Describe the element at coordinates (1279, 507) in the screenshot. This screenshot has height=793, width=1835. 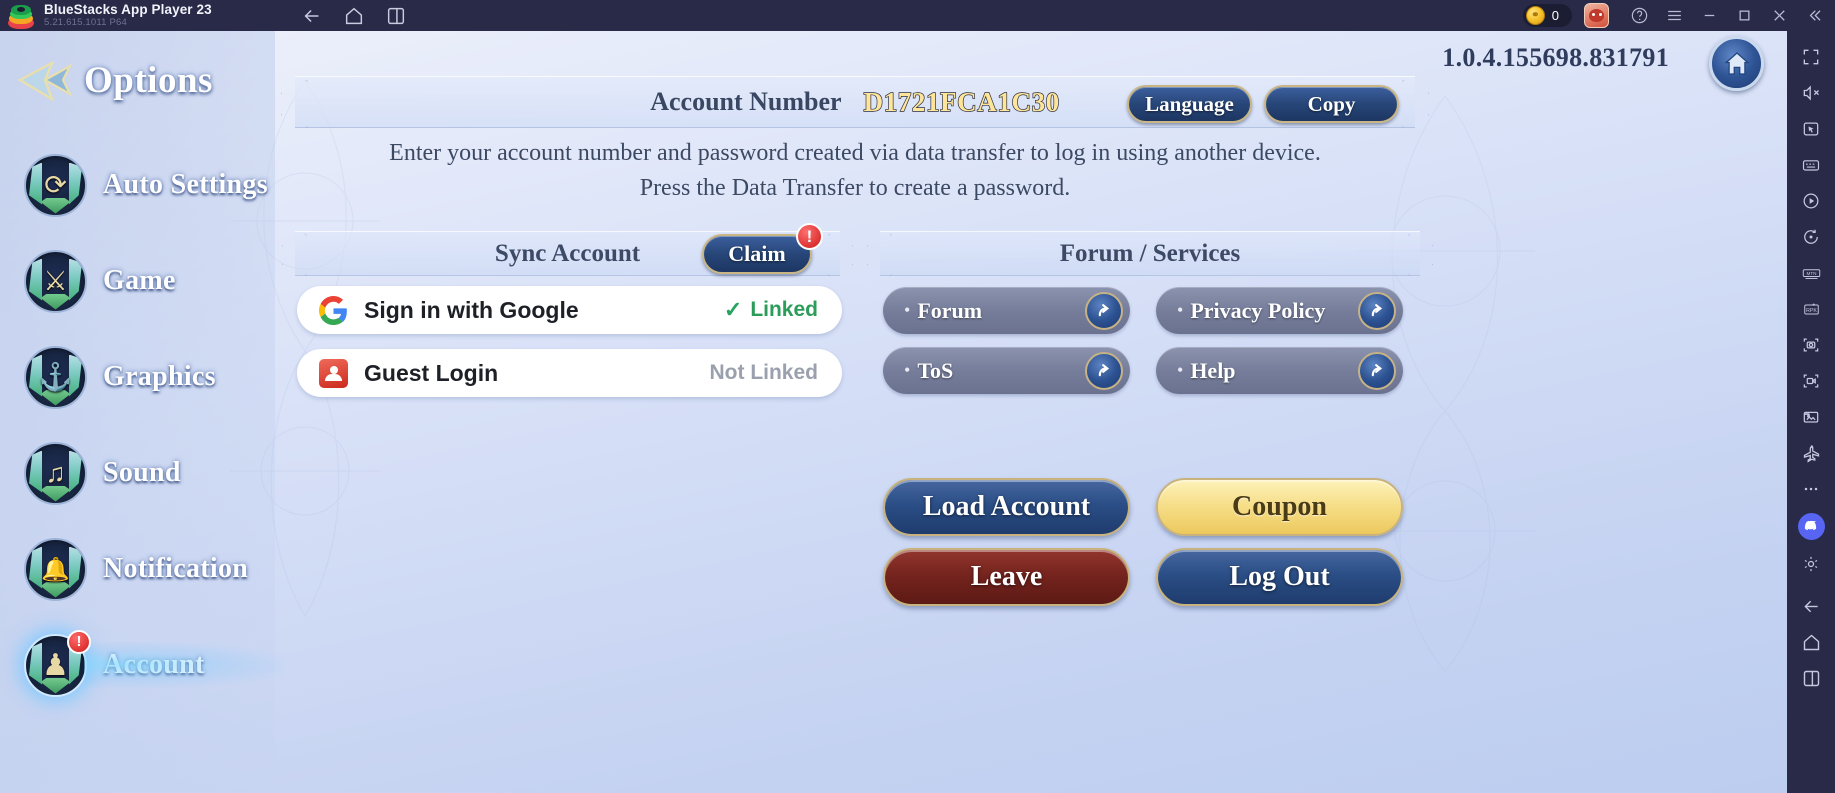
I see `coupon-button: Coupon` at that location.